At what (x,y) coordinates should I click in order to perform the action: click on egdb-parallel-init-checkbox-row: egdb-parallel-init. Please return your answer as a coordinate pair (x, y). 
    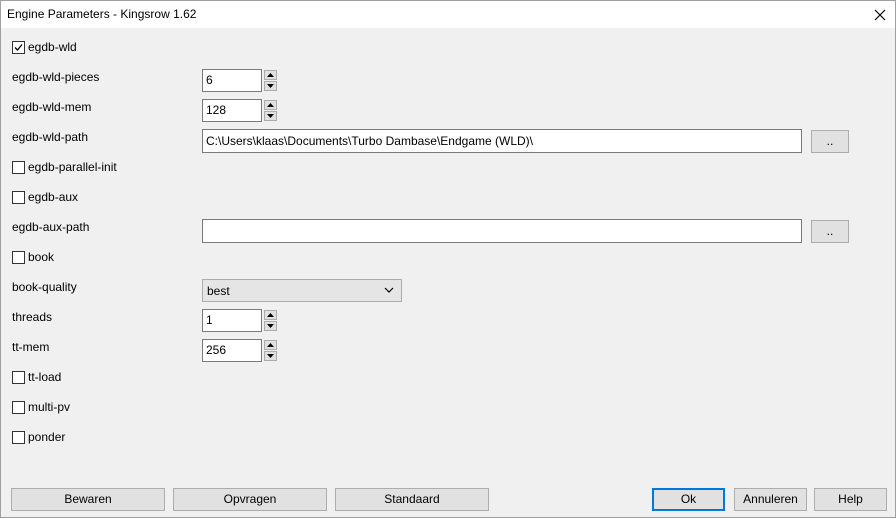
    Looking at the image, I should click on (64, 167).